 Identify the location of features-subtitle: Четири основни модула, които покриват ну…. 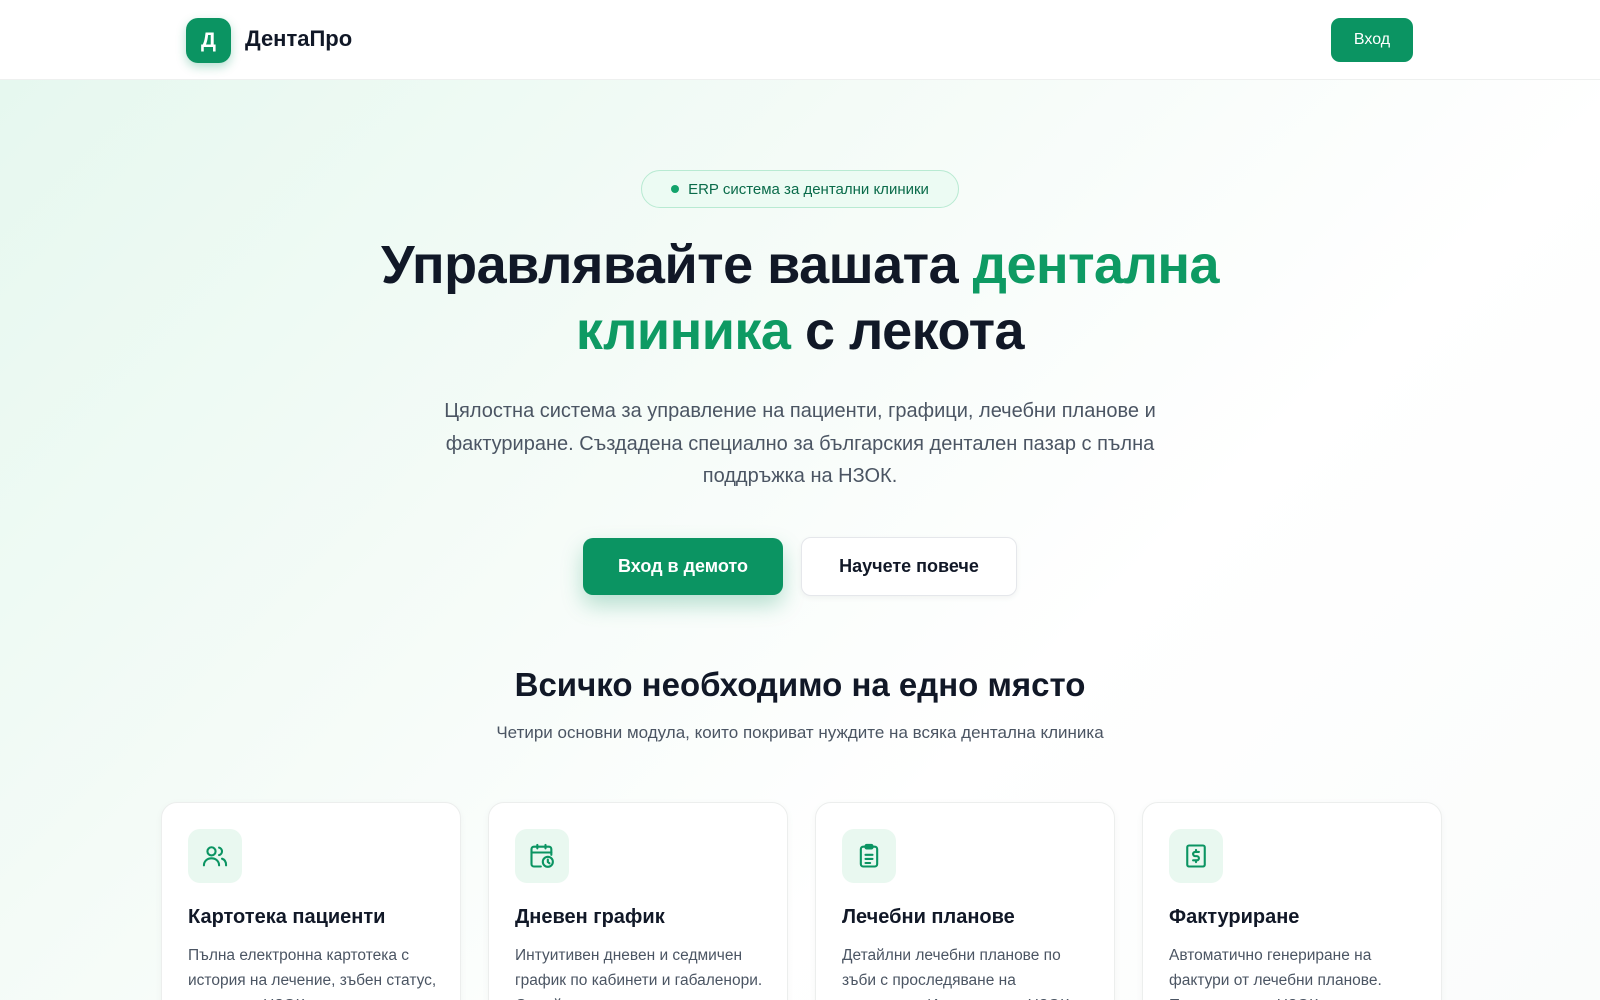
(800, 732).